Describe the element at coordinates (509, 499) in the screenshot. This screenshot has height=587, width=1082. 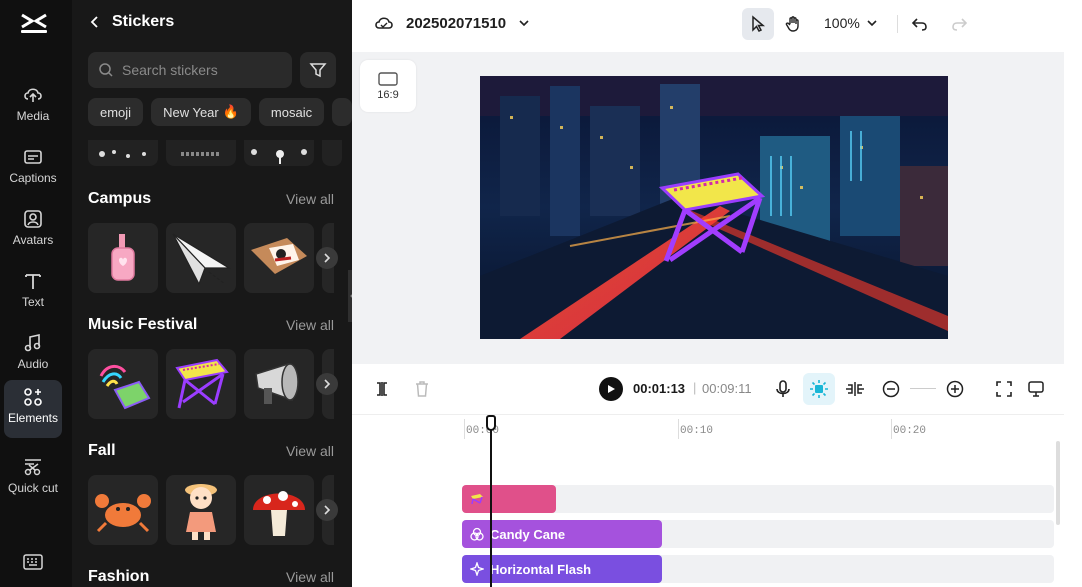
I see `timeline-clip-sticker` at that location.